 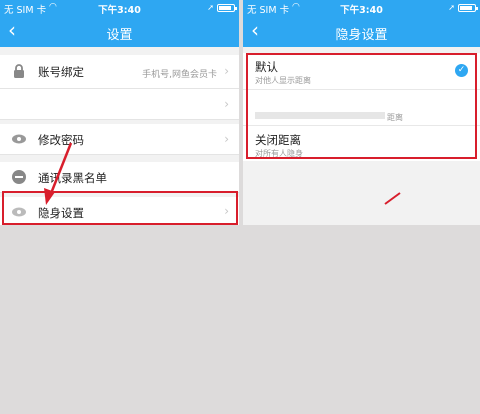 What do you see at coordinates (392, 198) in the screenshot?
I see `annotation-arrow-fragment` at bounding box center [392, 198].